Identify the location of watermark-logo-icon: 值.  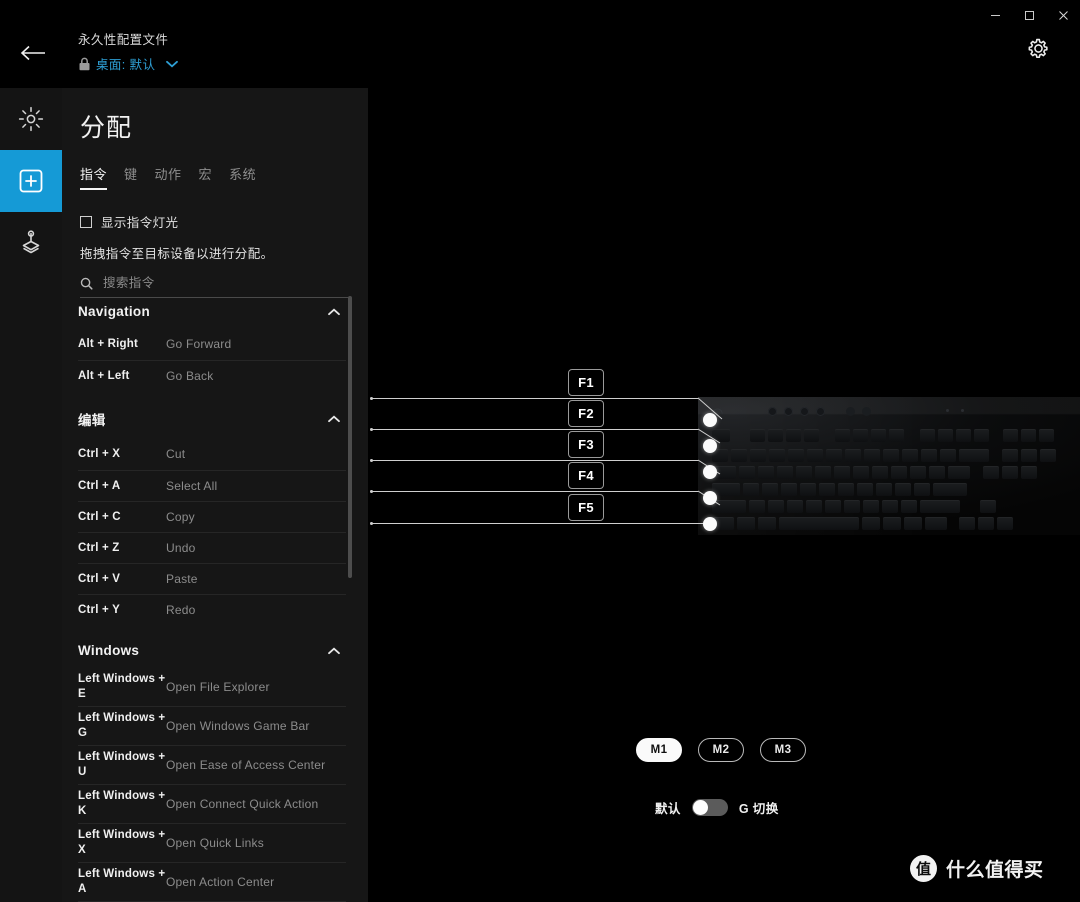
(923, 868).